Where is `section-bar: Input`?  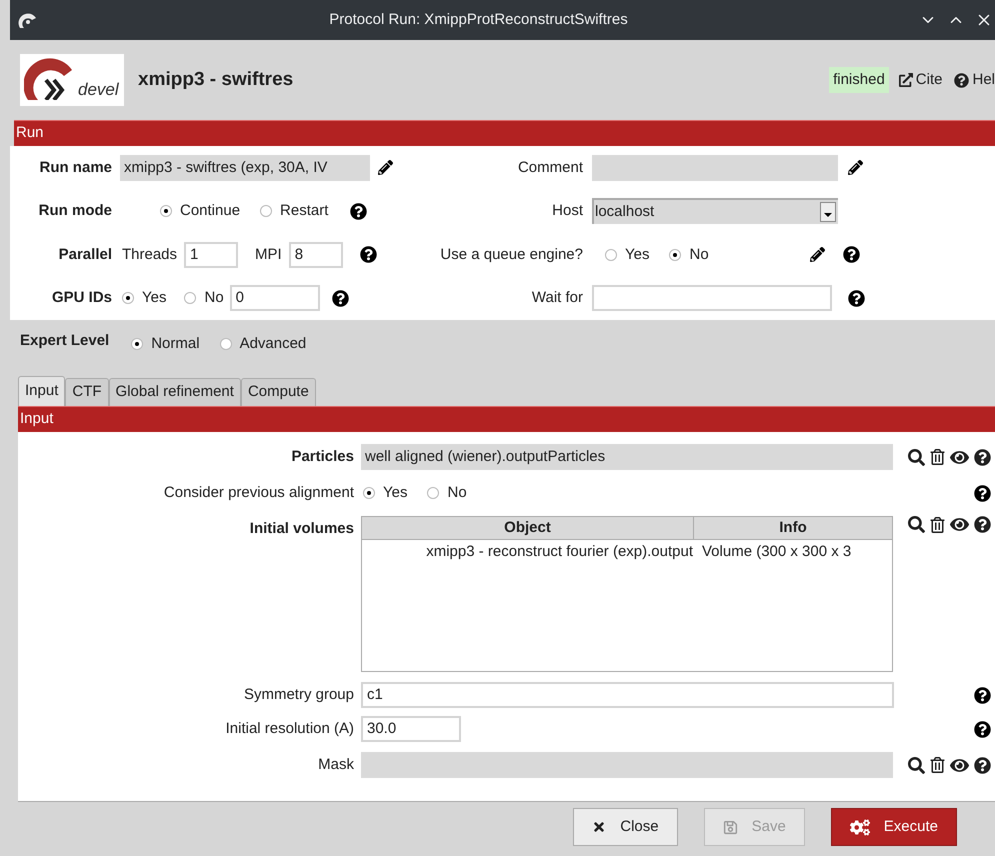 section-bar: Input is located at coordinates (506, 419).